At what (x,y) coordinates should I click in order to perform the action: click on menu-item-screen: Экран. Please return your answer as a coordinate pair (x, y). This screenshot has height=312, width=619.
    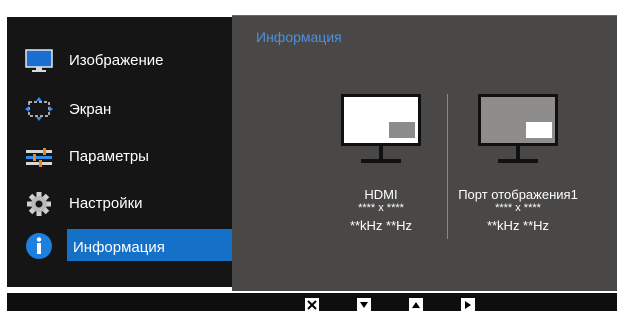
    Looking at the image, I should click on (120, 110).